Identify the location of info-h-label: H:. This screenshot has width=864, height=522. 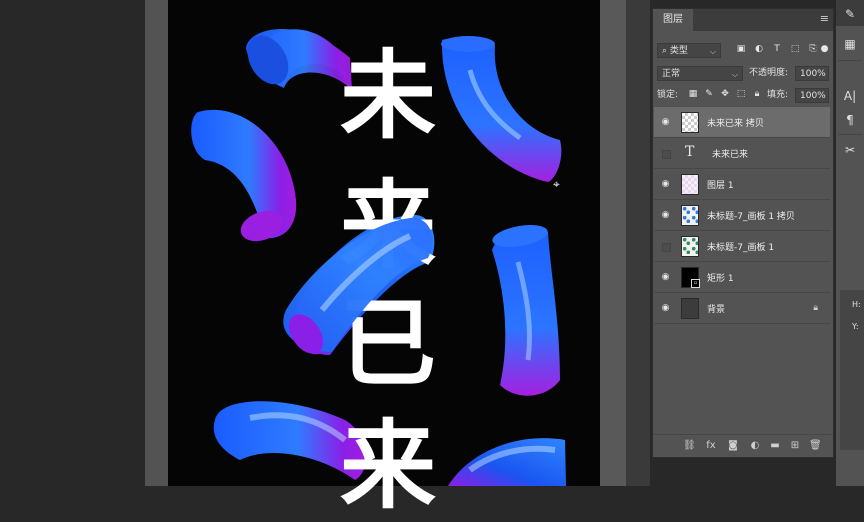
(856, 304).